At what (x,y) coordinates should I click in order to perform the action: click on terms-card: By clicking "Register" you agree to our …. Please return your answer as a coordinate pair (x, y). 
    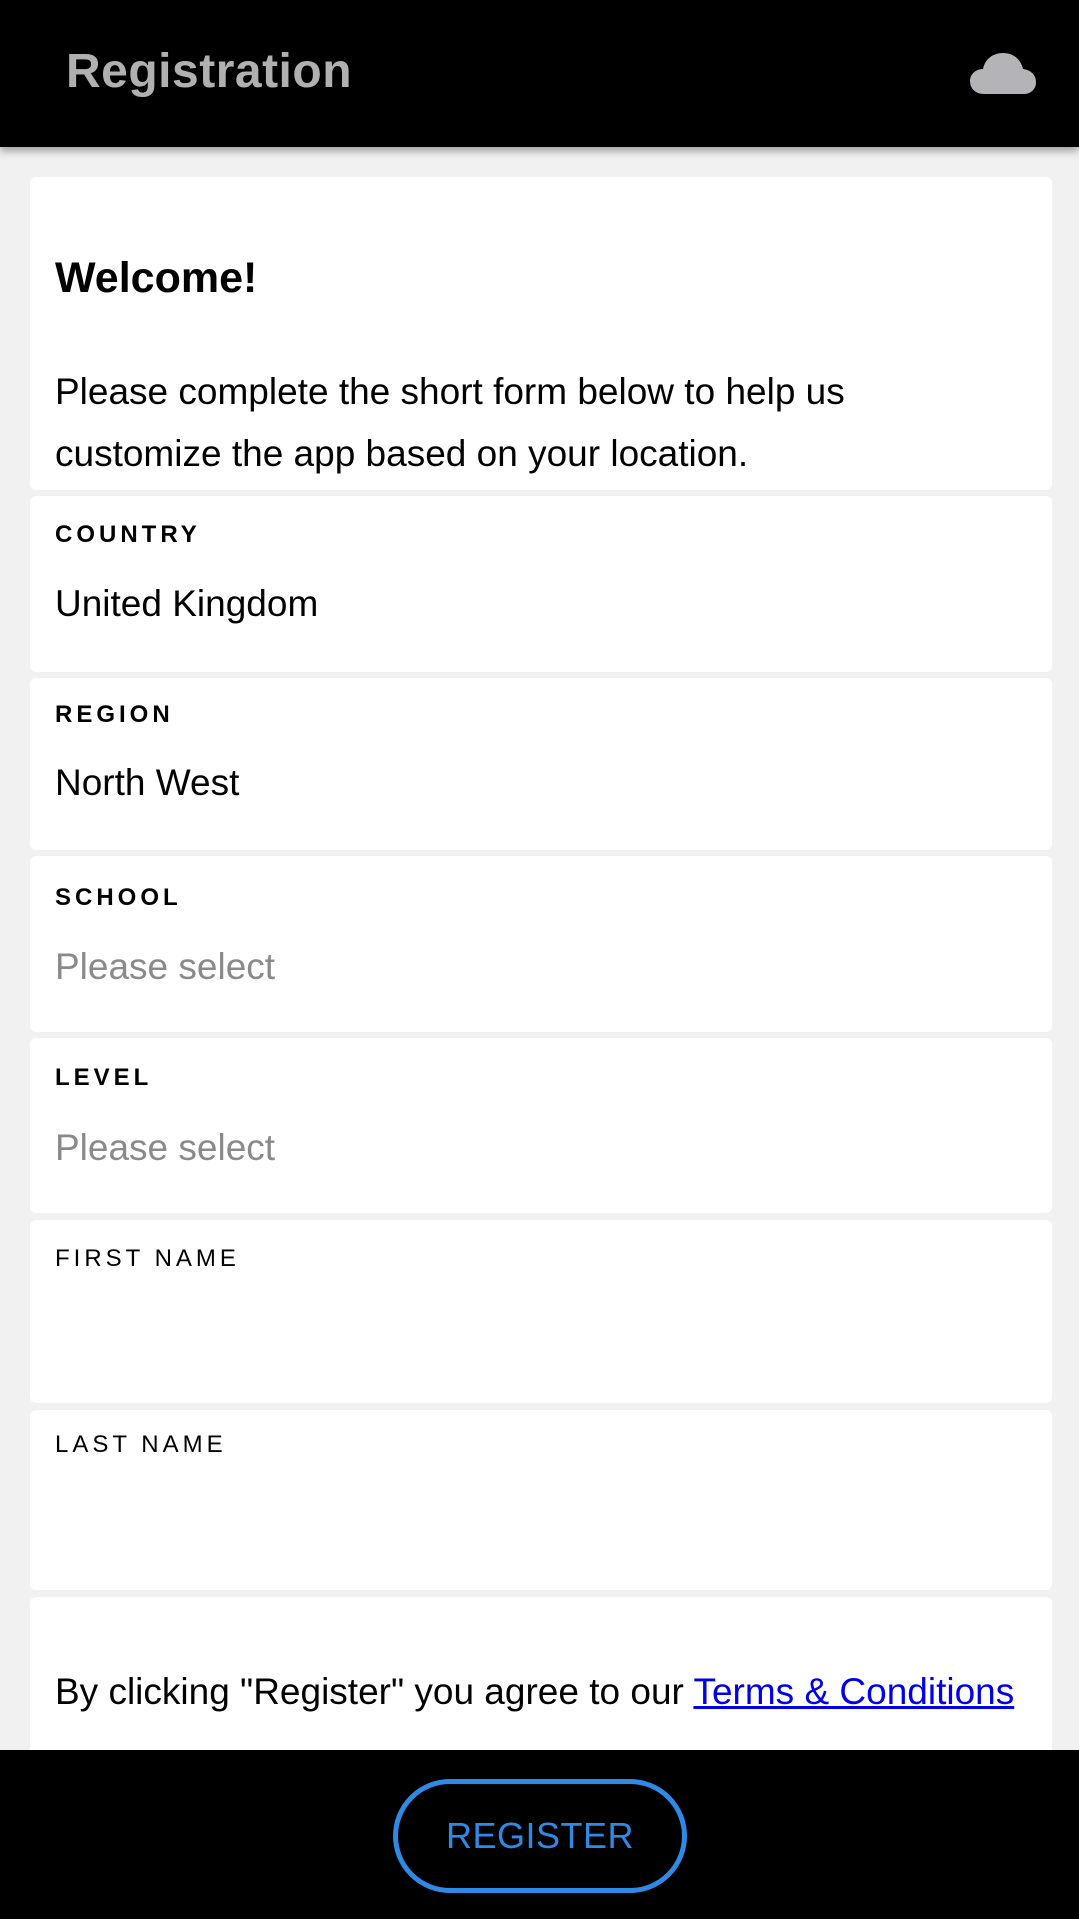
    Looking at the image, I should click on (541, 1673).